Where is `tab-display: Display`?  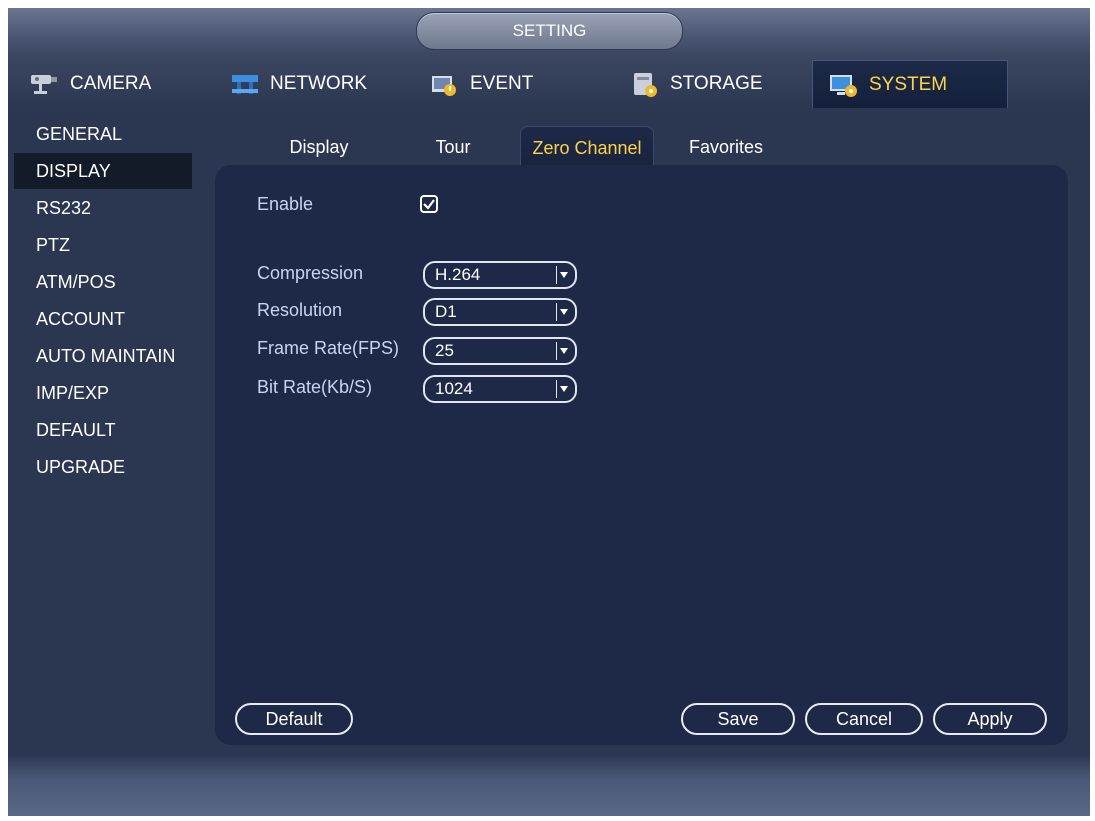
tab-display: Display is located at coordinates (319, 147).